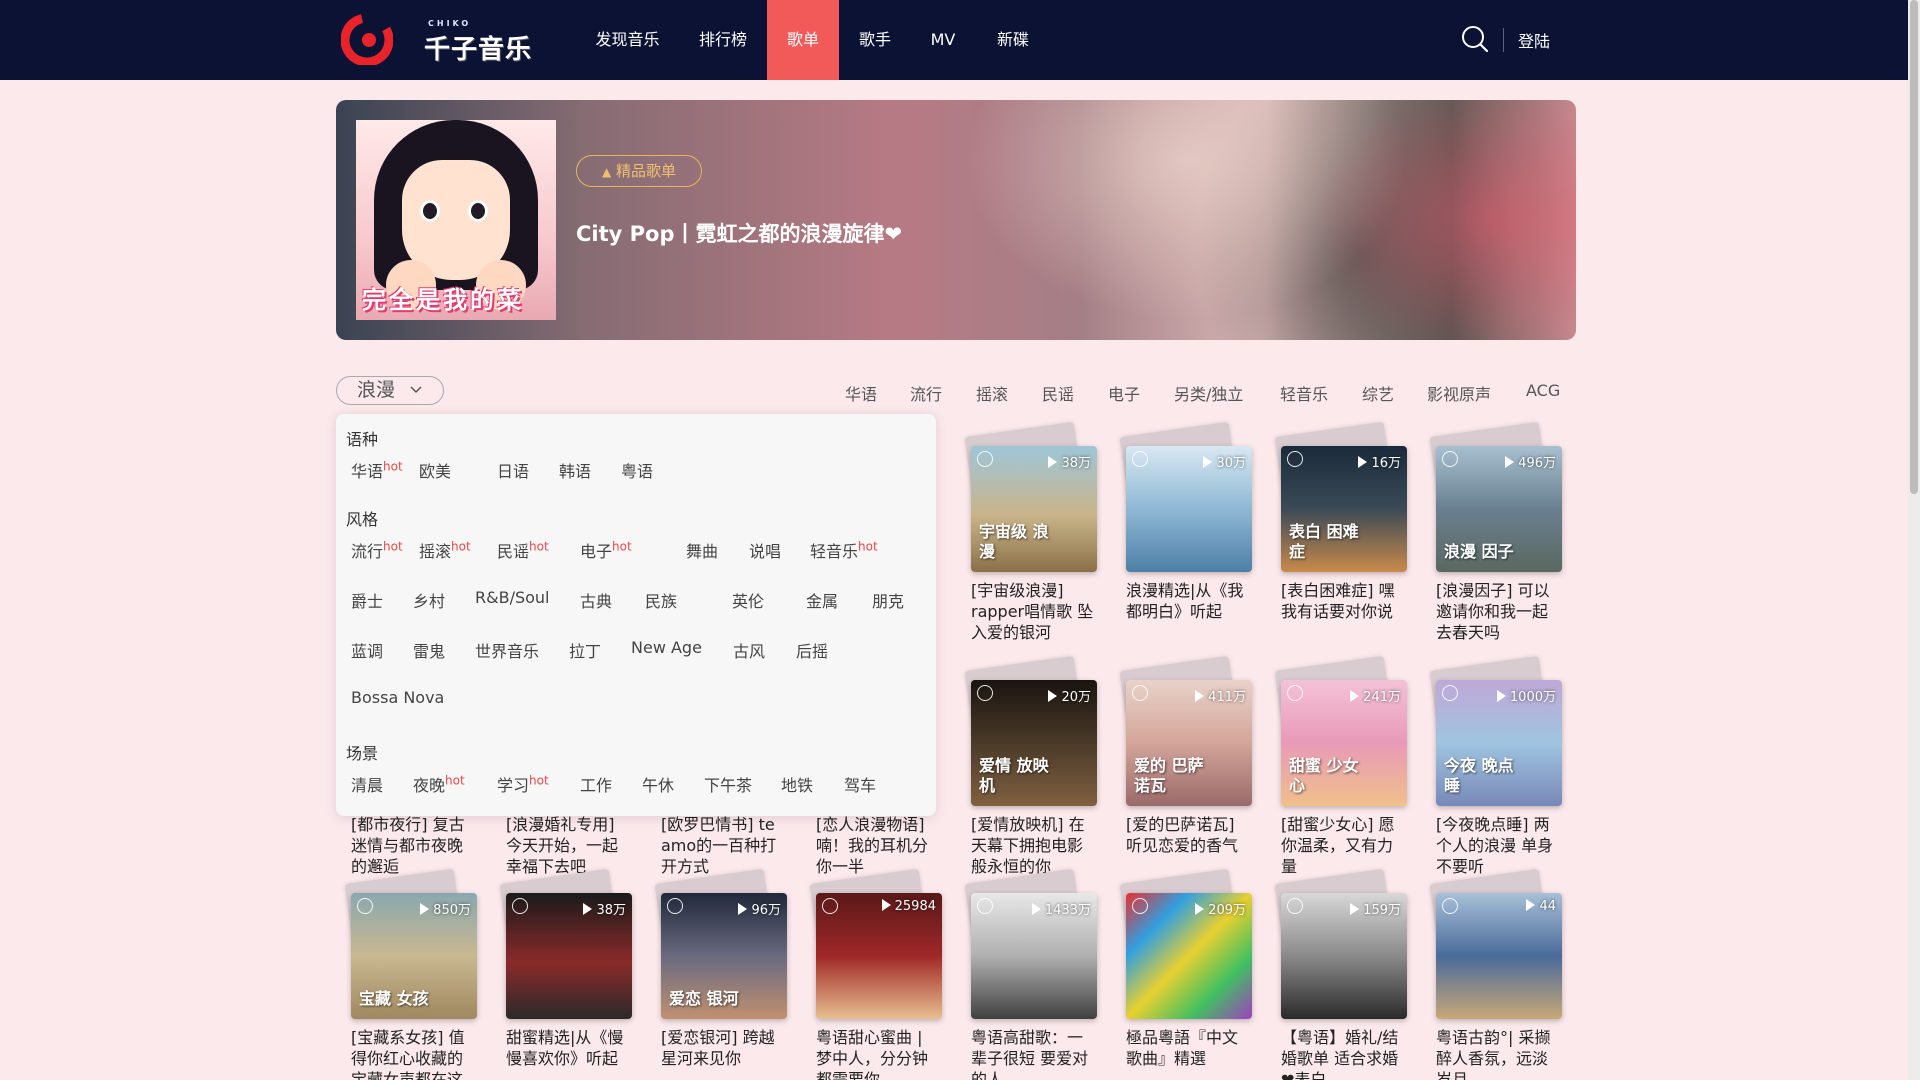 The height and width of the screenshot is (1080, 1920). Describe the element at coordinates (661, 600) in the screenshot. I see `category-option: 民族` at that location.